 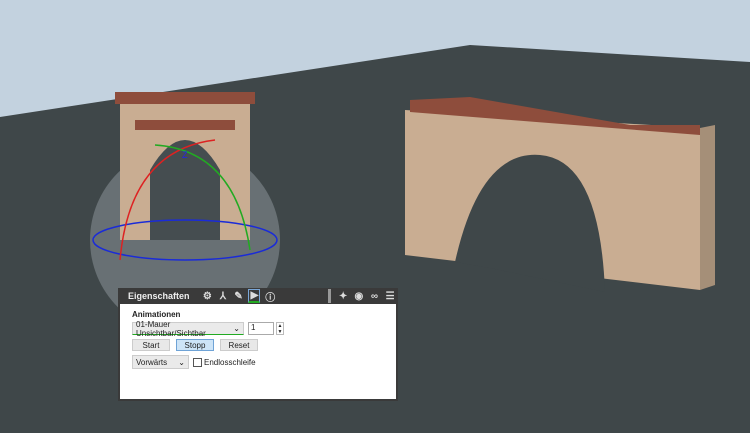 What do you see at coordinates (208, 296) in the screenshot?
I see `gear-icon: ⚙` at bounding box center [208, 296].